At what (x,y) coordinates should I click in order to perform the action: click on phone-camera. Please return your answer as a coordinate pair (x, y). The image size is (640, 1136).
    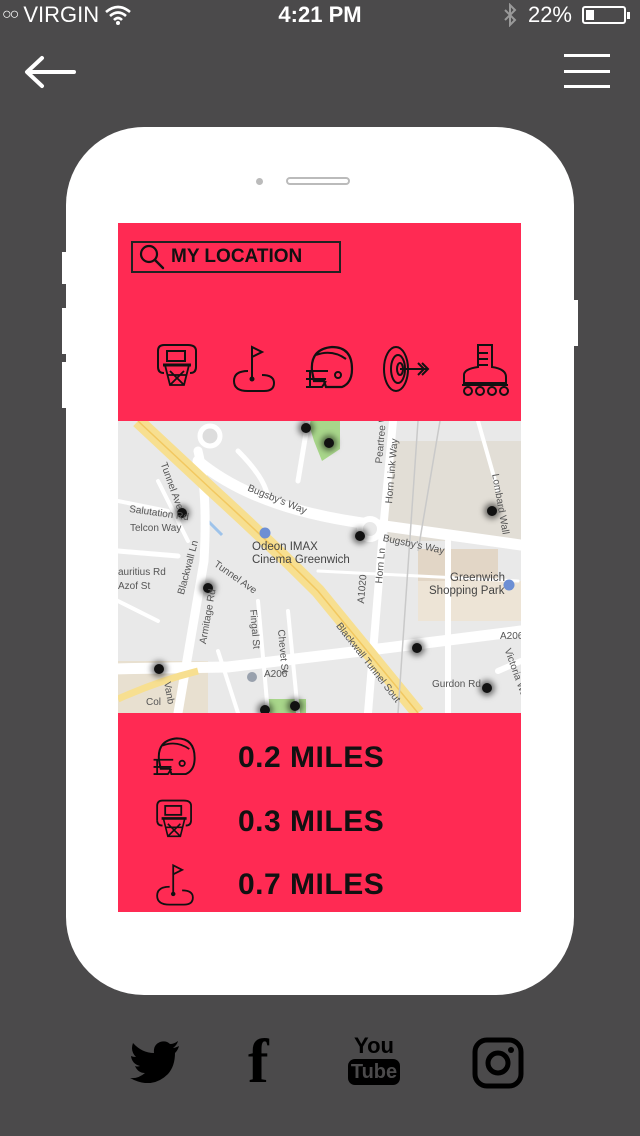
    Looking at the image, I should click on (259, 181).